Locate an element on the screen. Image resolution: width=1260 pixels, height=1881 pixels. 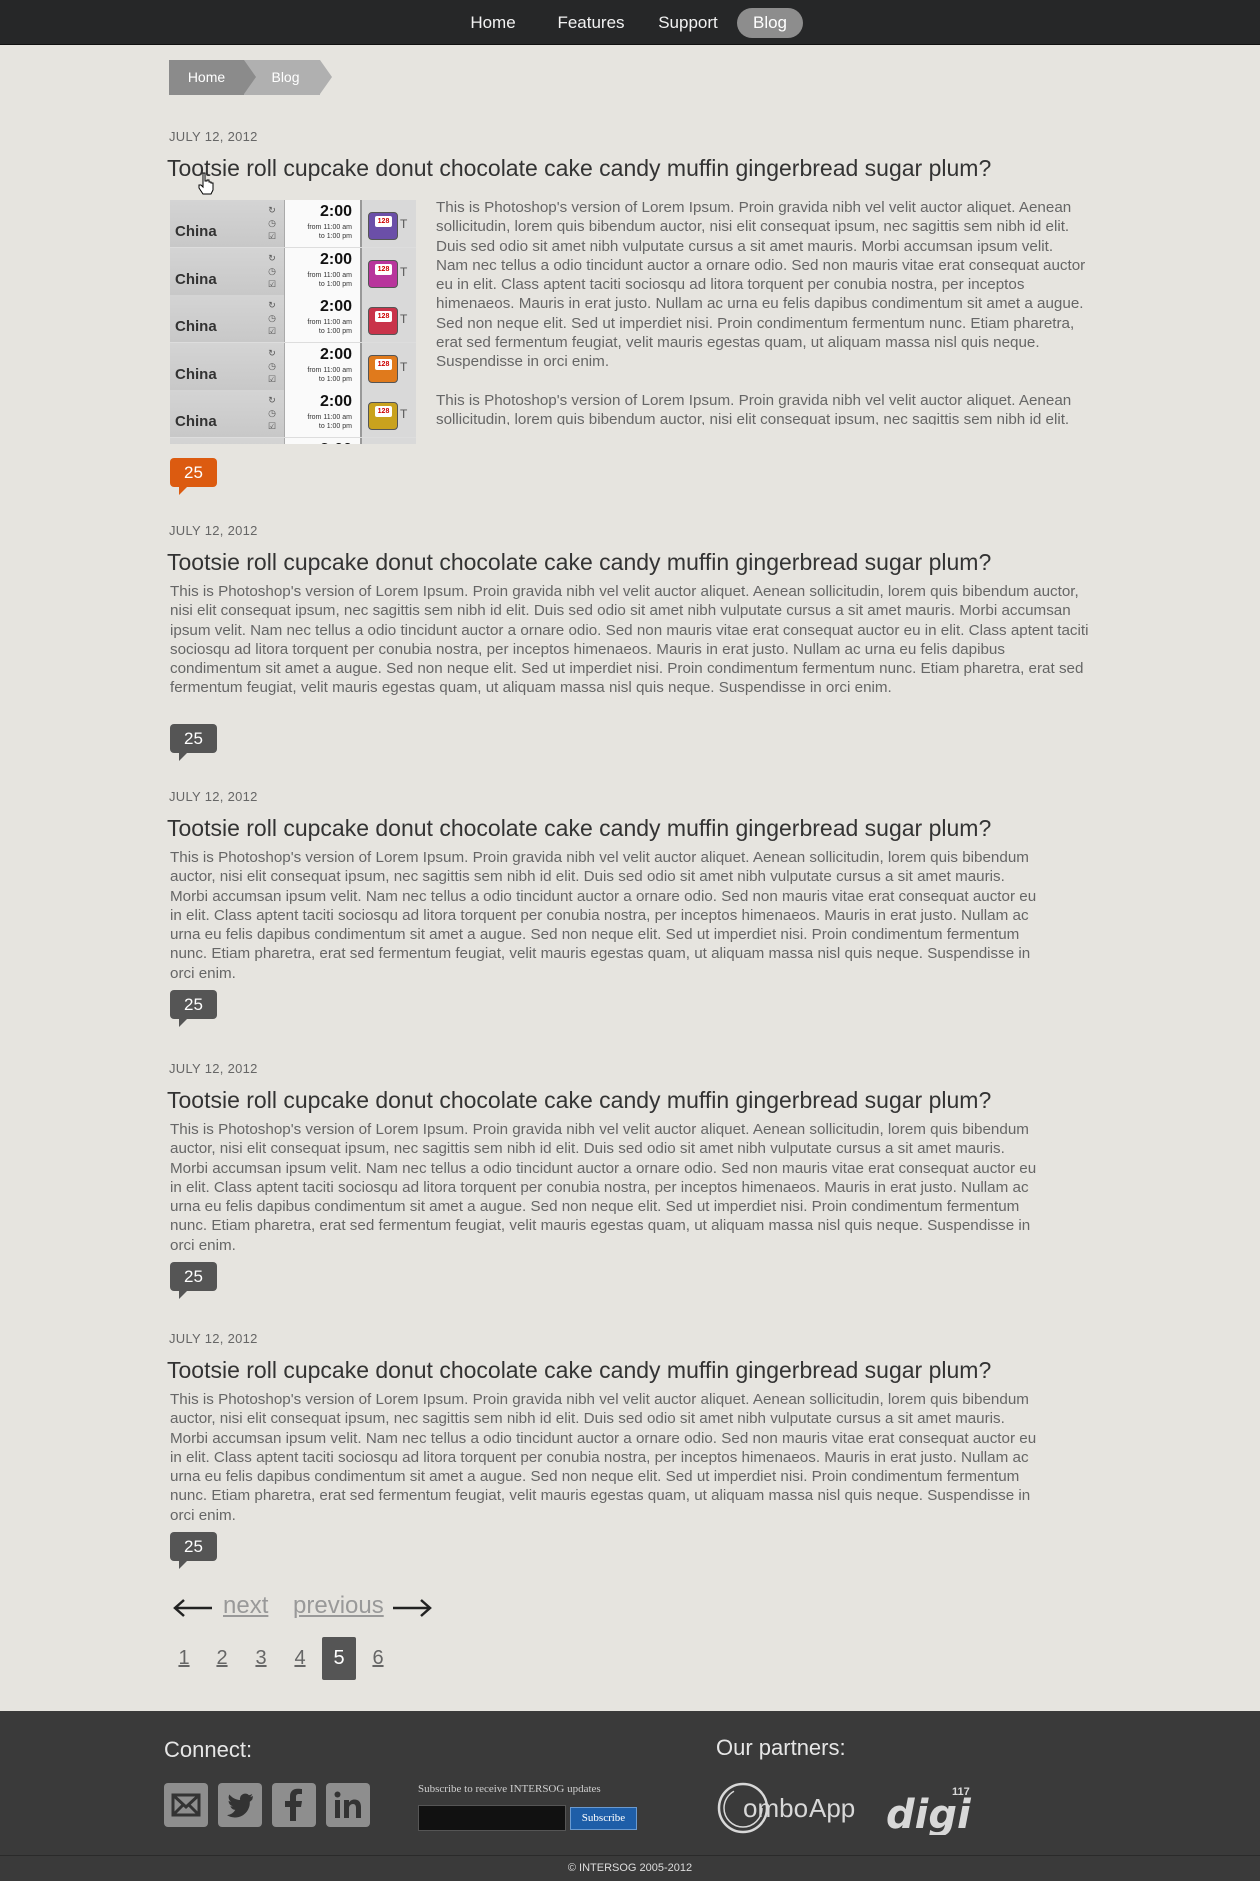
digi-logo: digi 117 is located at coordinates (934, 1808).